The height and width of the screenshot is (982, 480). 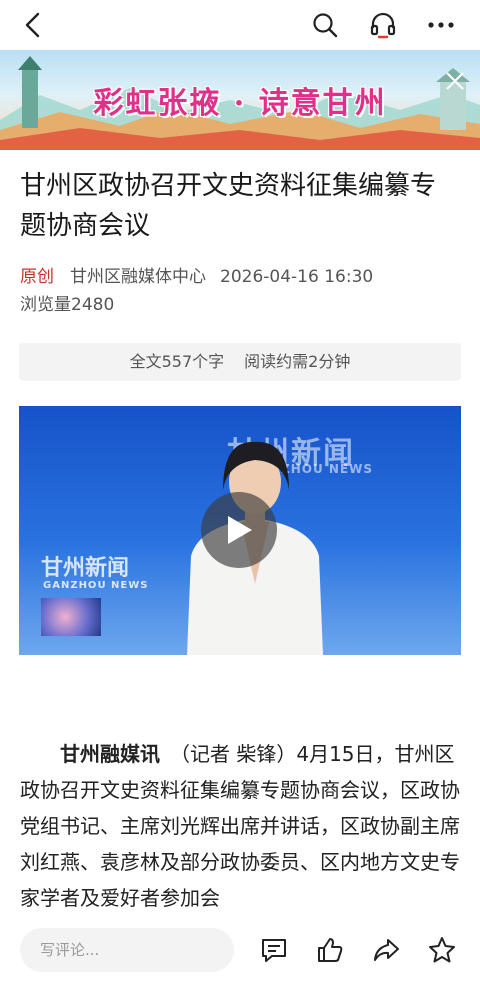 What do you see at coordinates (297, 361) in the screenshot?
I see `read-time: 阅读约需2分钟` at bounding box center [297, 361].